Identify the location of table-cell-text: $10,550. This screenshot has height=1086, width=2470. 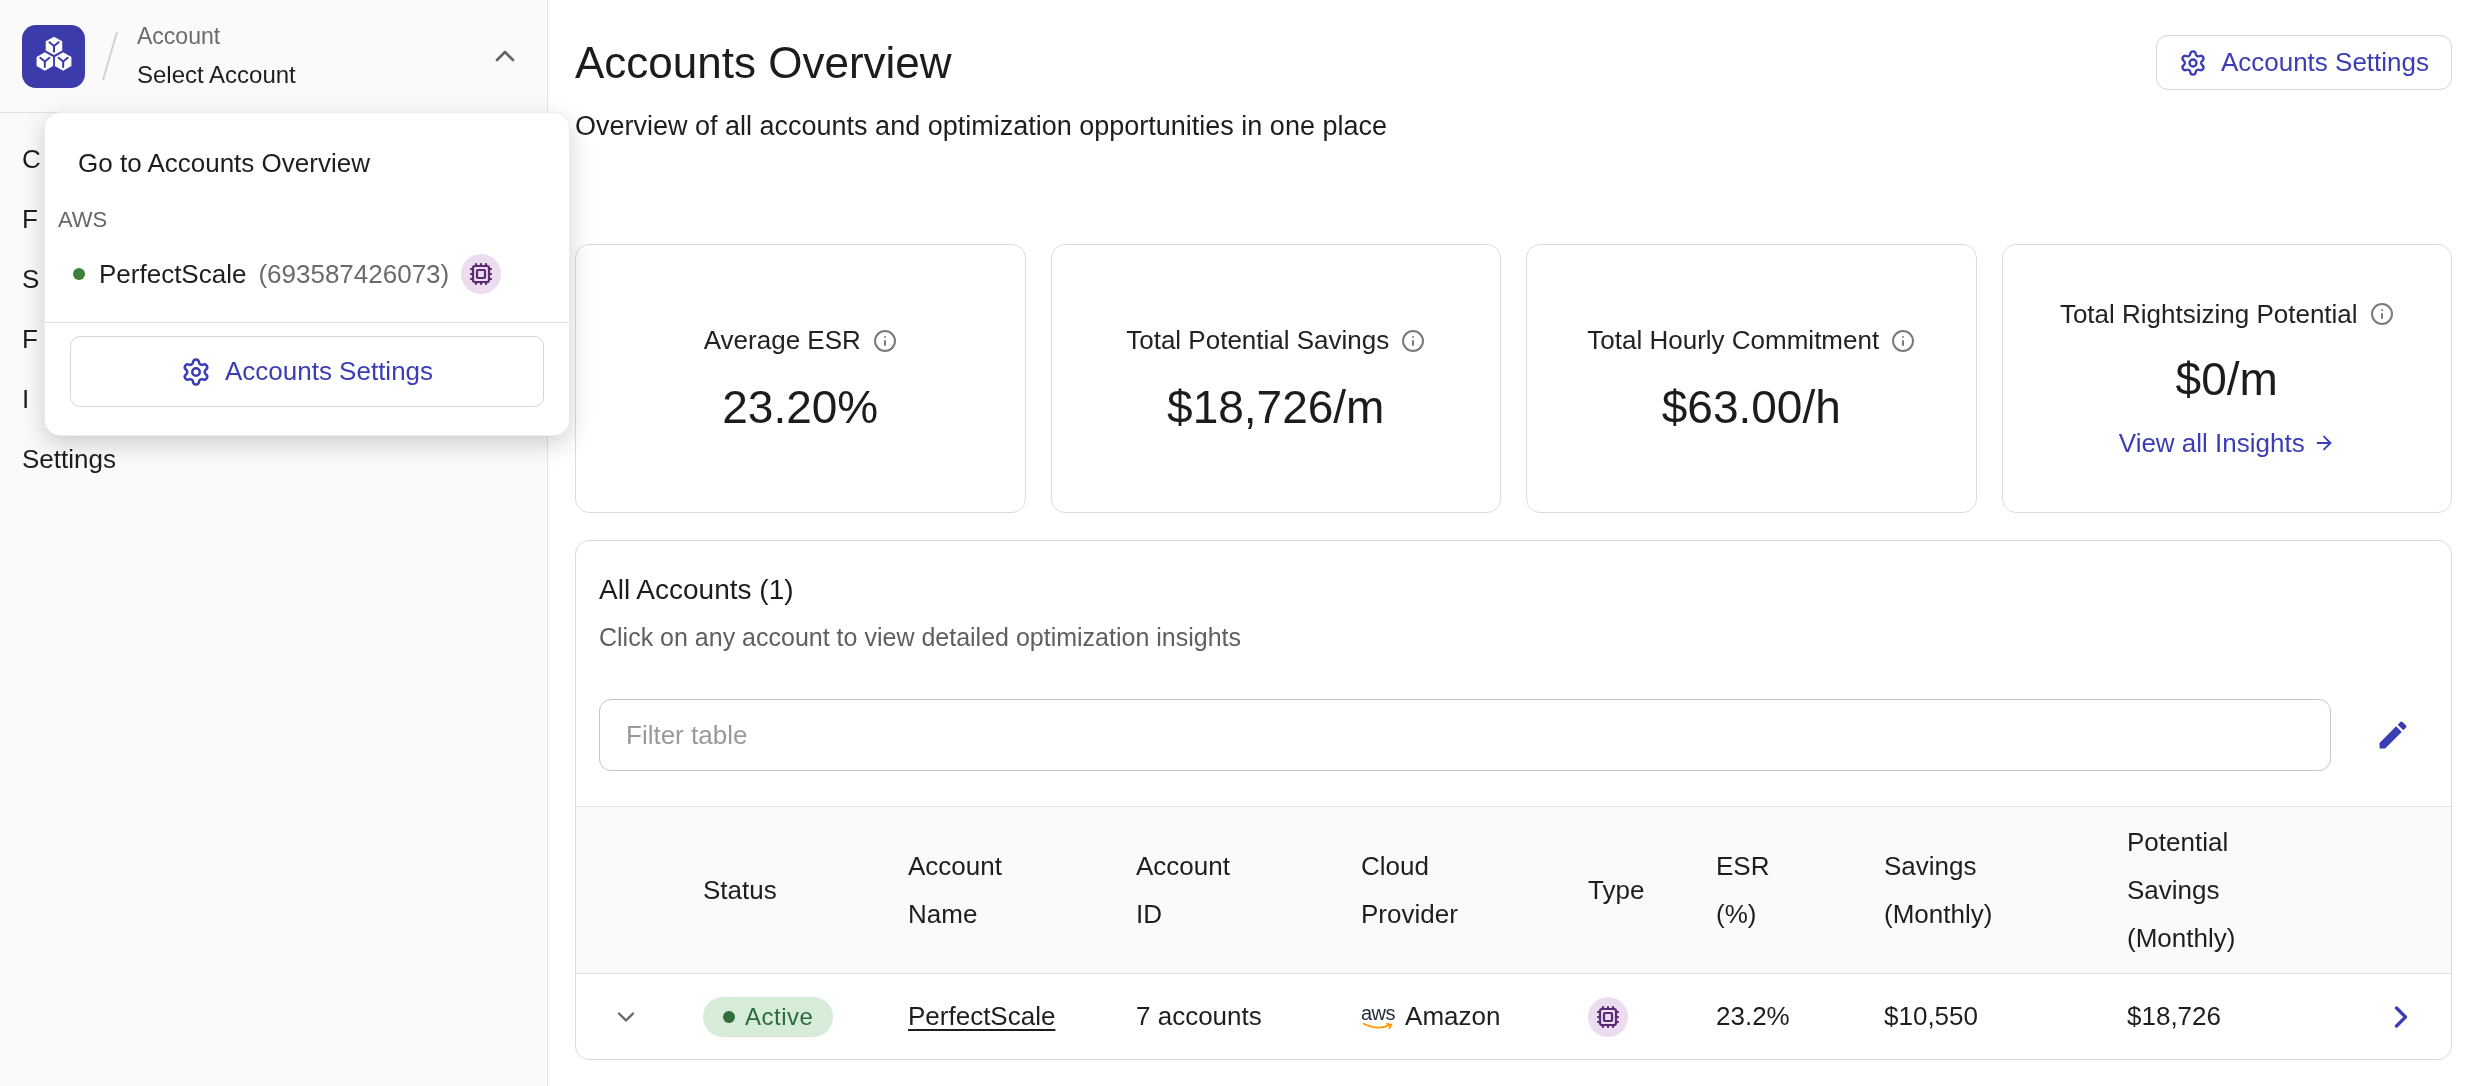
(1931, 1016).